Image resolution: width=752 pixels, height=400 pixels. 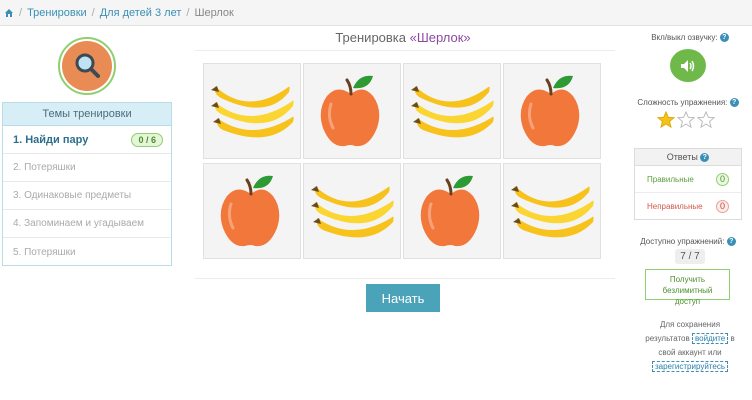 I want to click on answers-panel: Ответы ? Правильные 0 Неправильные 0, so click(x=688, y=184).